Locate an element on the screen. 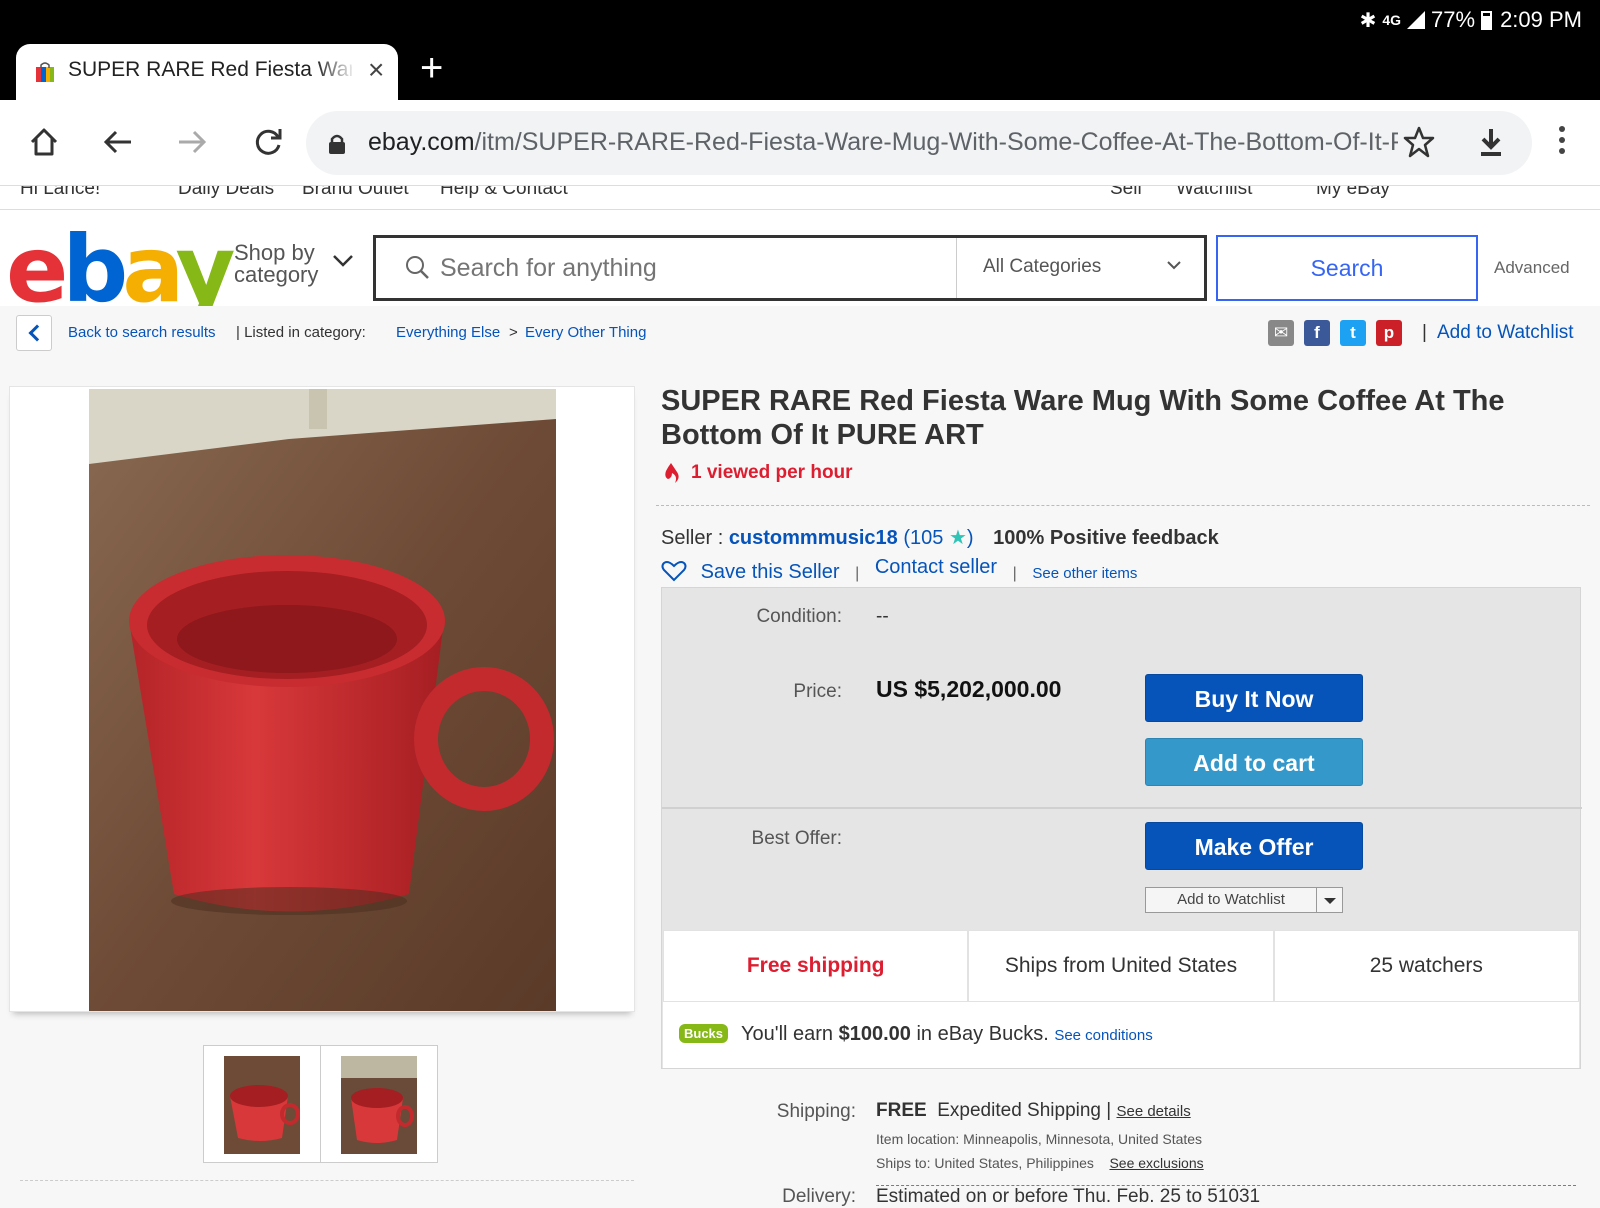 Image resolution: width=1600 pixels, height=1208 pixels. add-to-watchlist-link: Add to Watchlist is located at coordinates (1505, 333).